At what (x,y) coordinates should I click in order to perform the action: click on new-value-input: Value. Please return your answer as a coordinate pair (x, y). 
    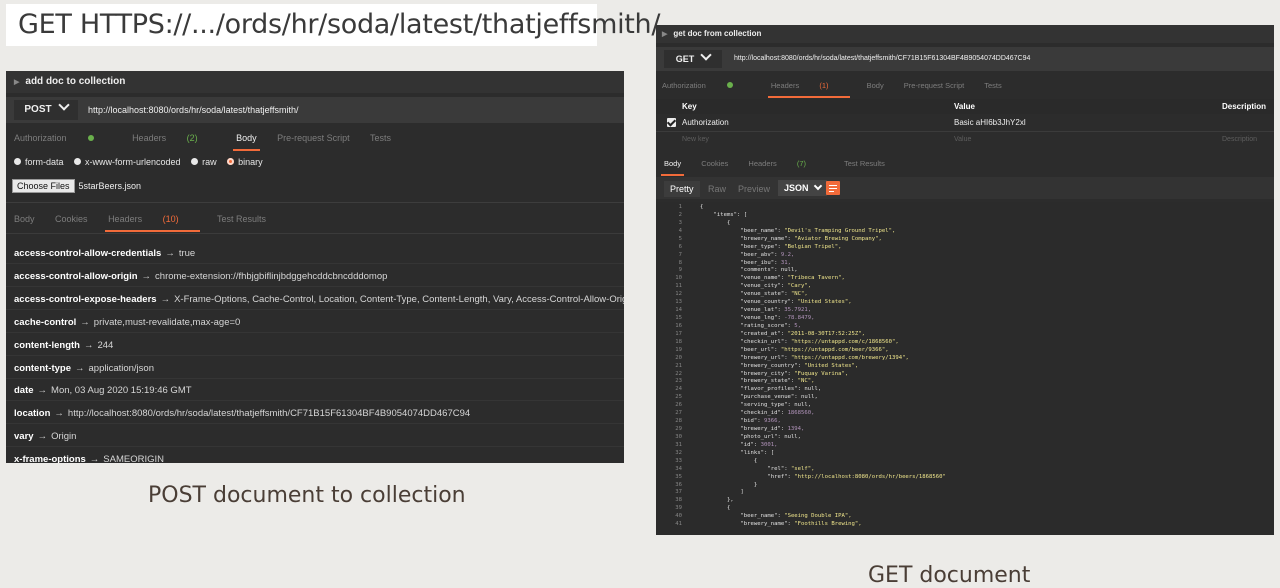
    Looking at the image, I should click on (962, 140).